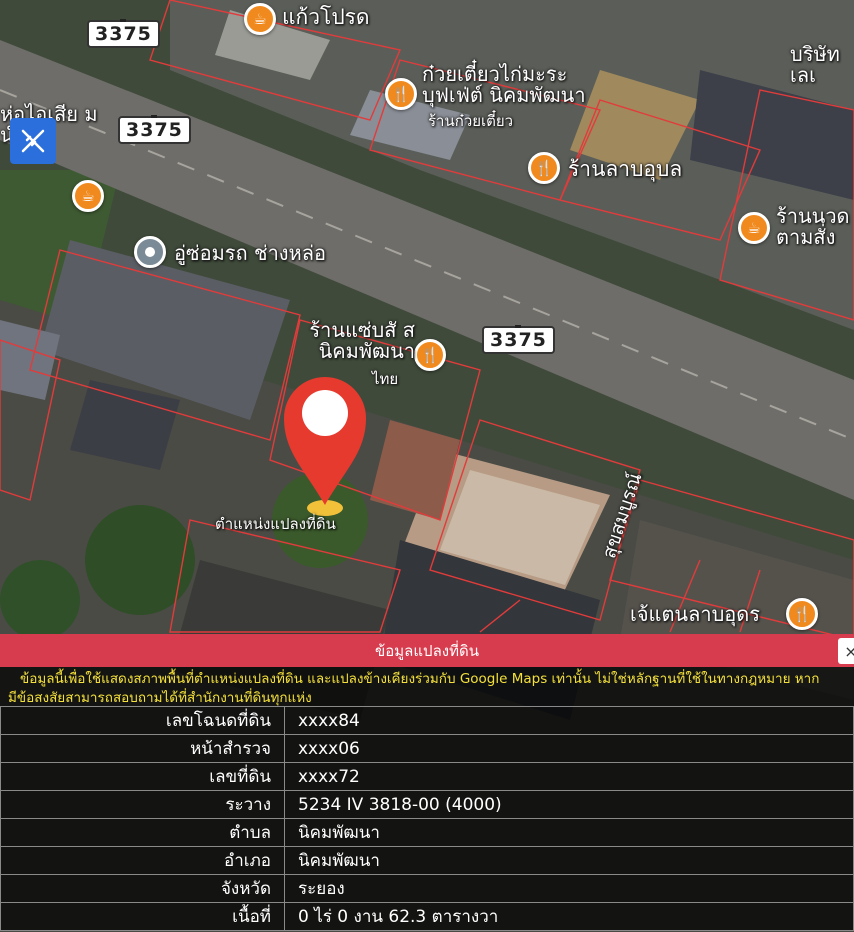 This screenshot has height=932, width=854. I want to click on row-key: เนื้อที่, so click(142, 916).